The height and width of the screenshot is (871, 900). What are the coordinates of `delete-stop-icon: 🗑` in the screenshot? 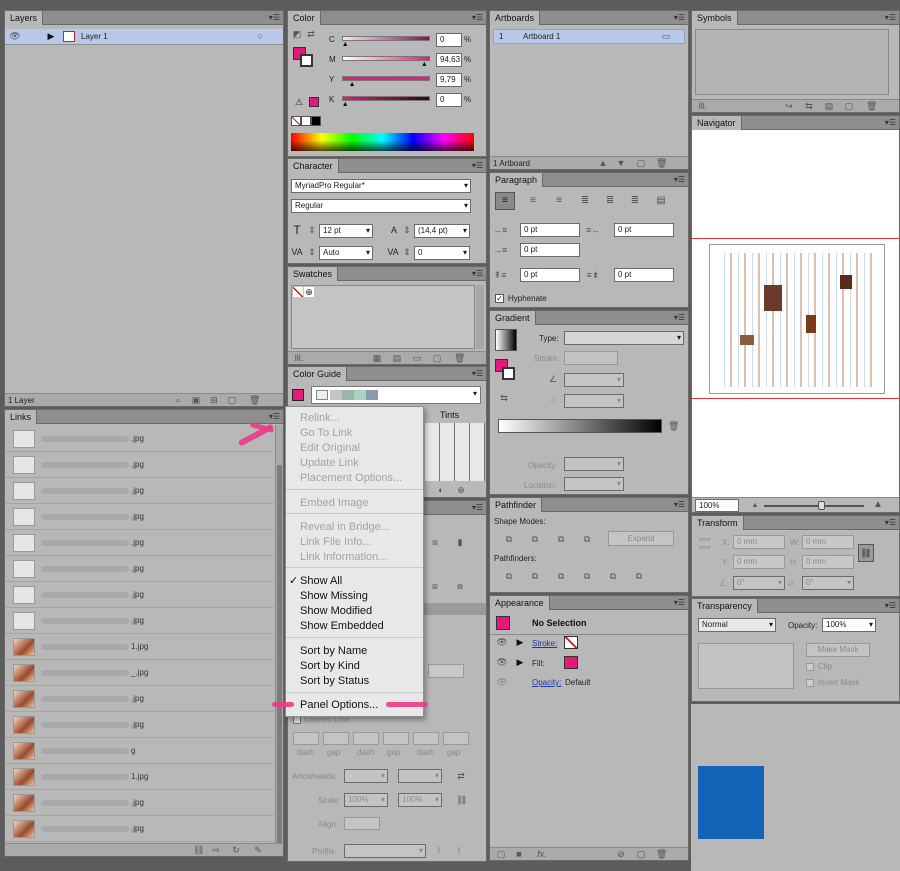 It's located at (673, 426).